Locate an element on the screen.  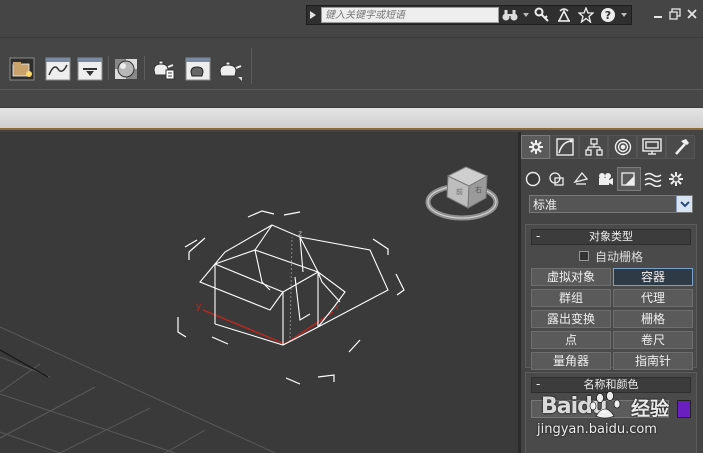
grid-center-line is located at coordinates (24, 363).